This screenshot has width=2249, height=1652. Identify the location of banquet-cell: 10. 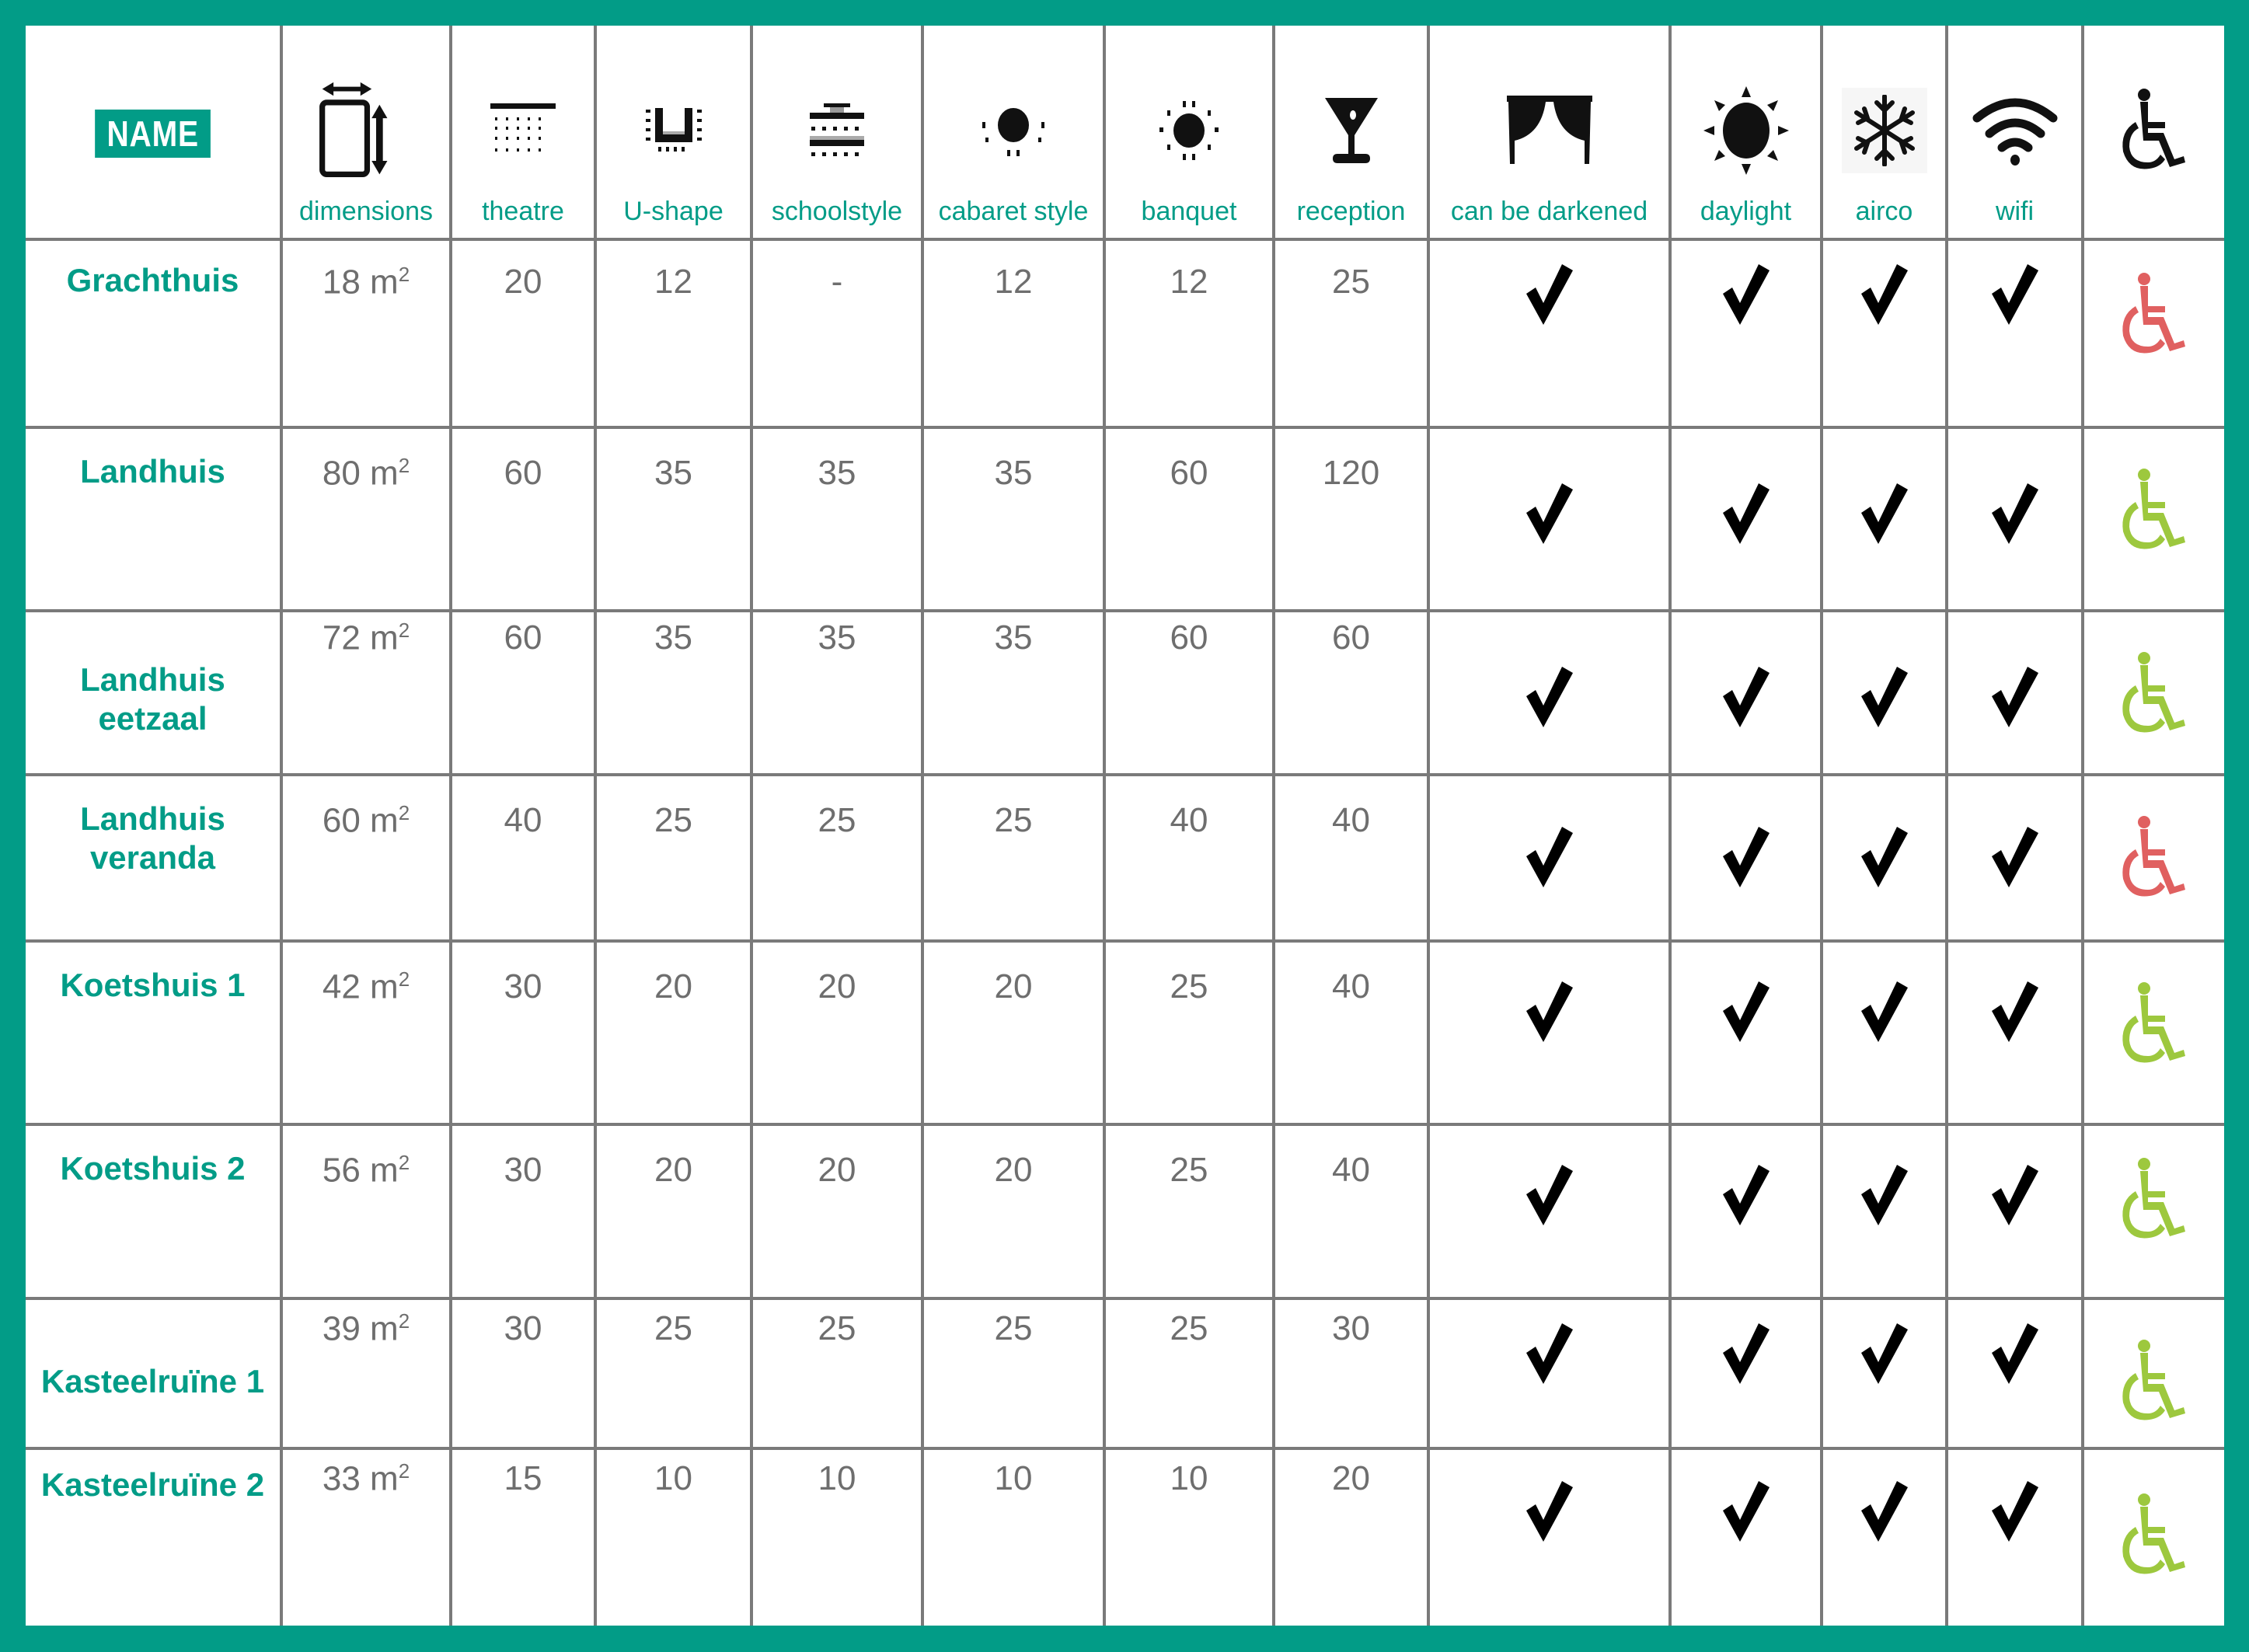
(1189, 1536).